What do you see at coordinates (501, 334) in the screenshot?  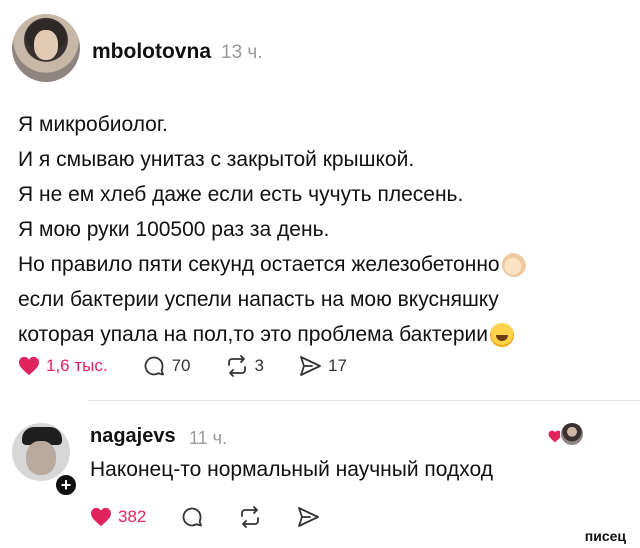 I see `laughing-emoji-icon` at bounding box center [501, 334].